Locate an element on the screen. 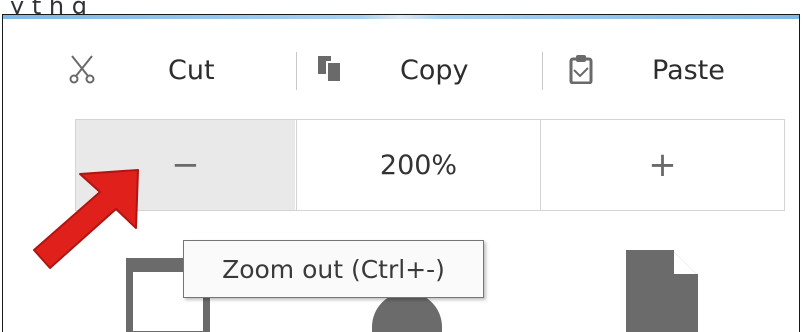  copy-icon is located at coordinates (330, 69).